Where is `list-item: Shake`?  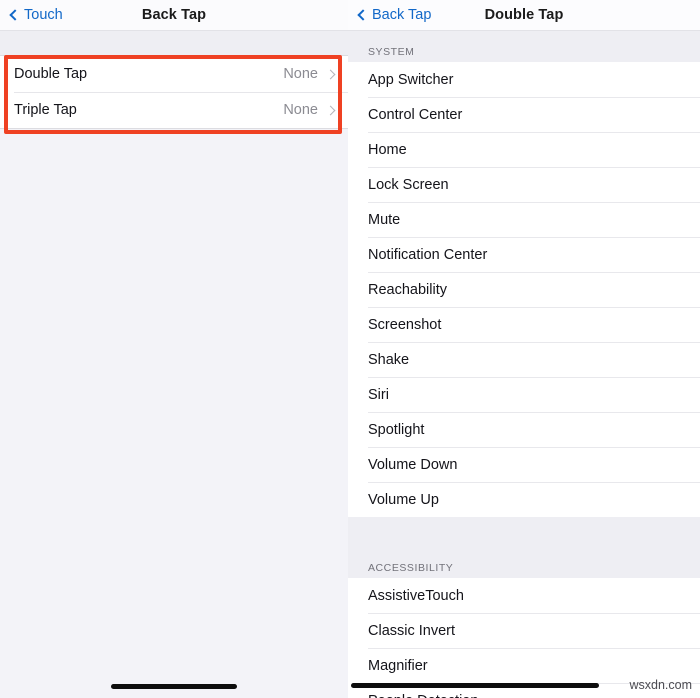 list-item: Shake is located at coordinates (524, 359).